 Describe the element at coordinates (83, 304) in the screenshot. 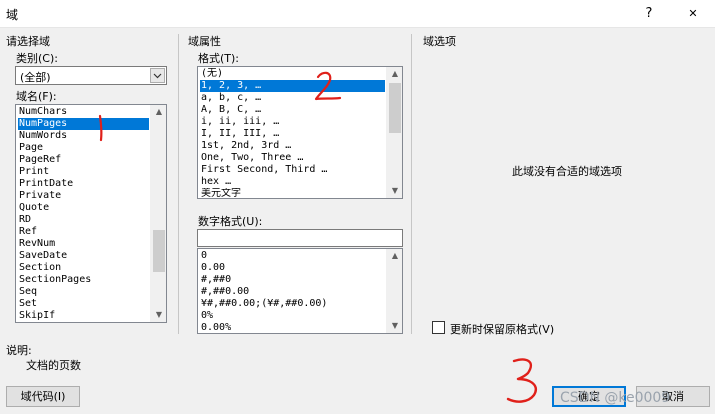

I see `field-name-item: Set` at that location.